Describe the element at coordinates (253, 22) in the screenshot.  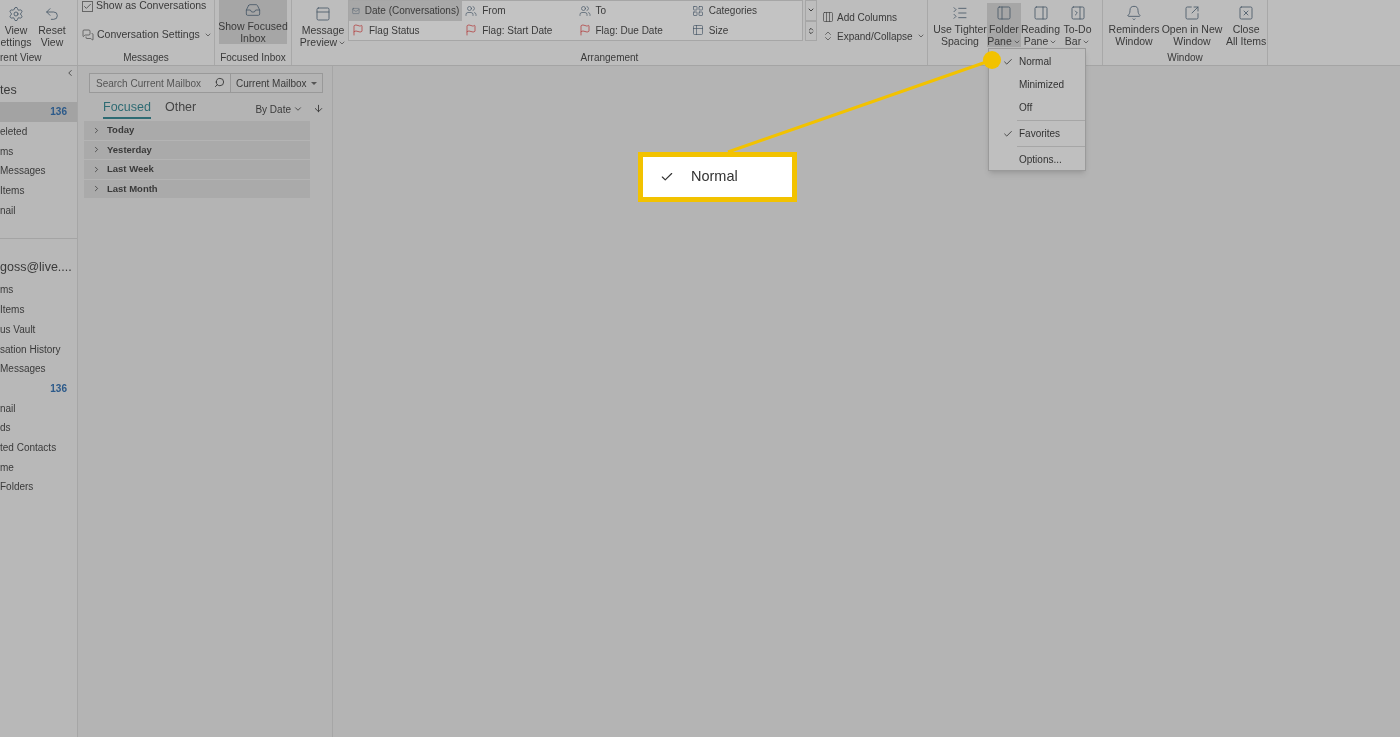
I see `ribbon-button: Show Focused Inbox` at that location.